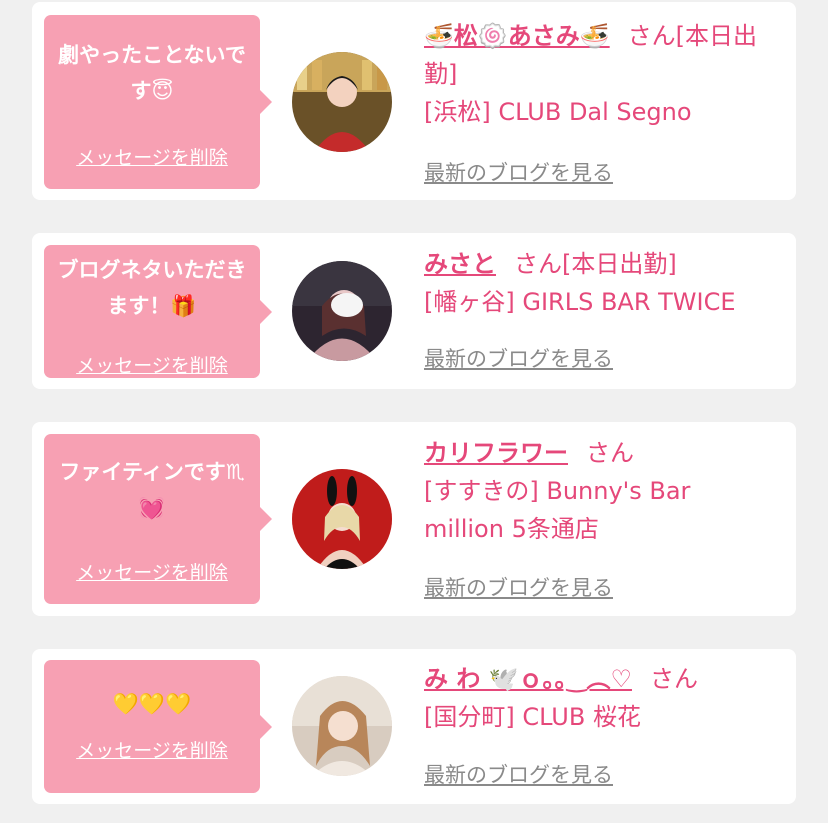 The width and height of the screenshot is (828, 823). What do you see at coordinates (595, 264) in the screenshot?
I see `name-suffix: さん[本日出勤]` at bounding box center [595, 264].